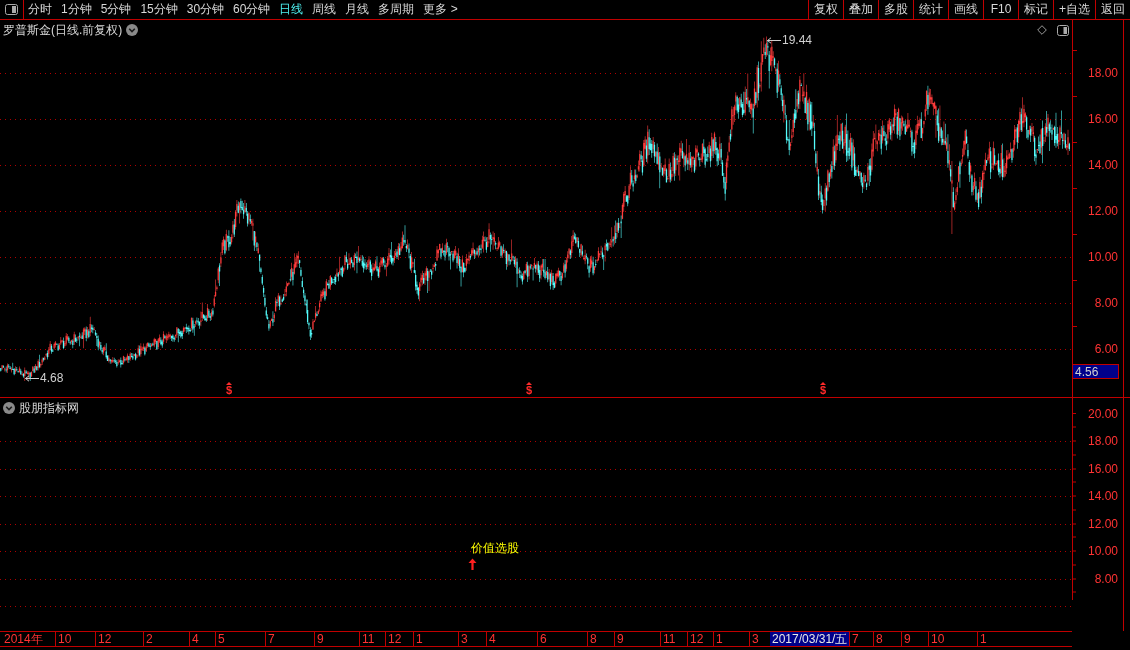 The width and height of the screenshot is (1130, 650). What do you see at coordinates (157, 9) in the screenshot?
I see `period-tab: 15分钟` at bounding box center [157, 9].